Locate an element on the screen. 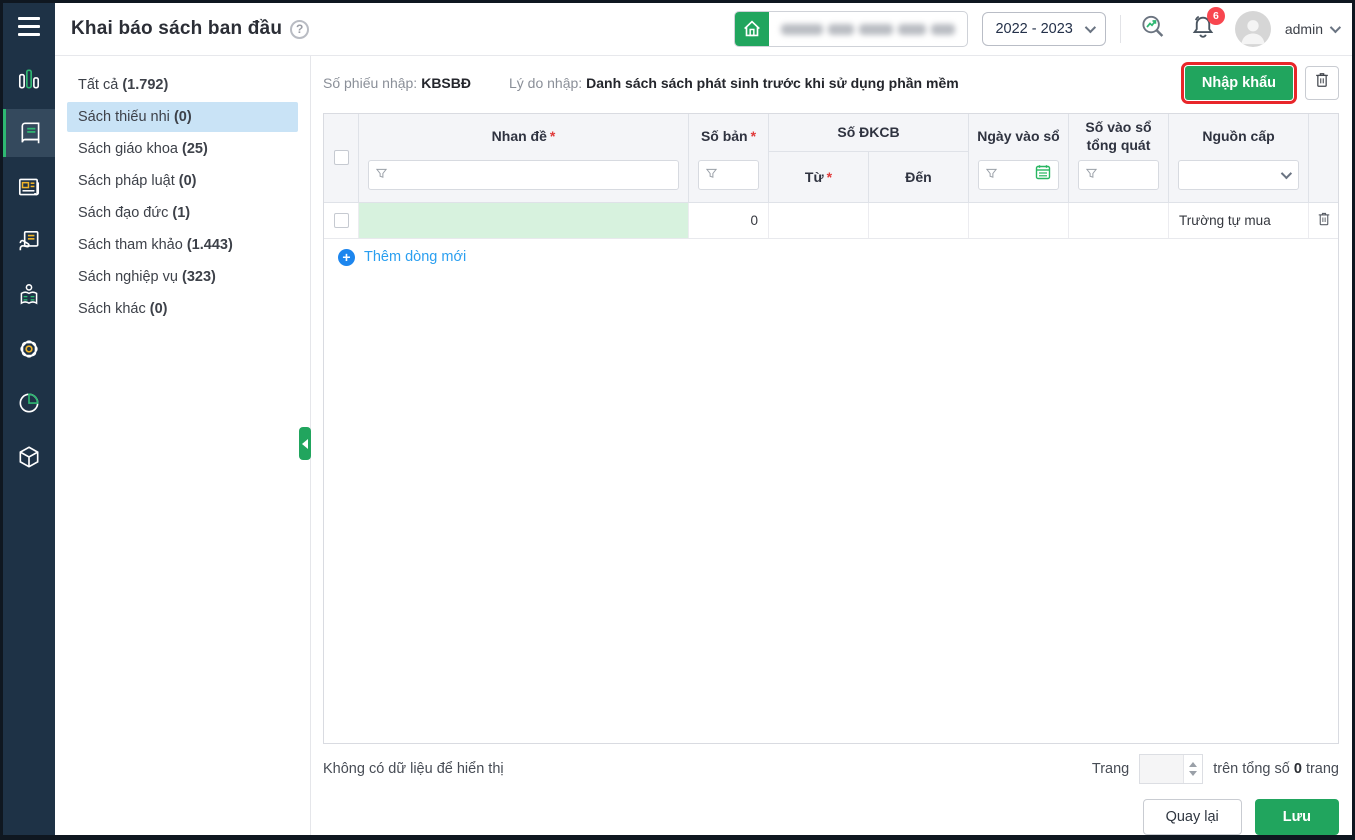  icon-rail is located at coordinates (29, 419).